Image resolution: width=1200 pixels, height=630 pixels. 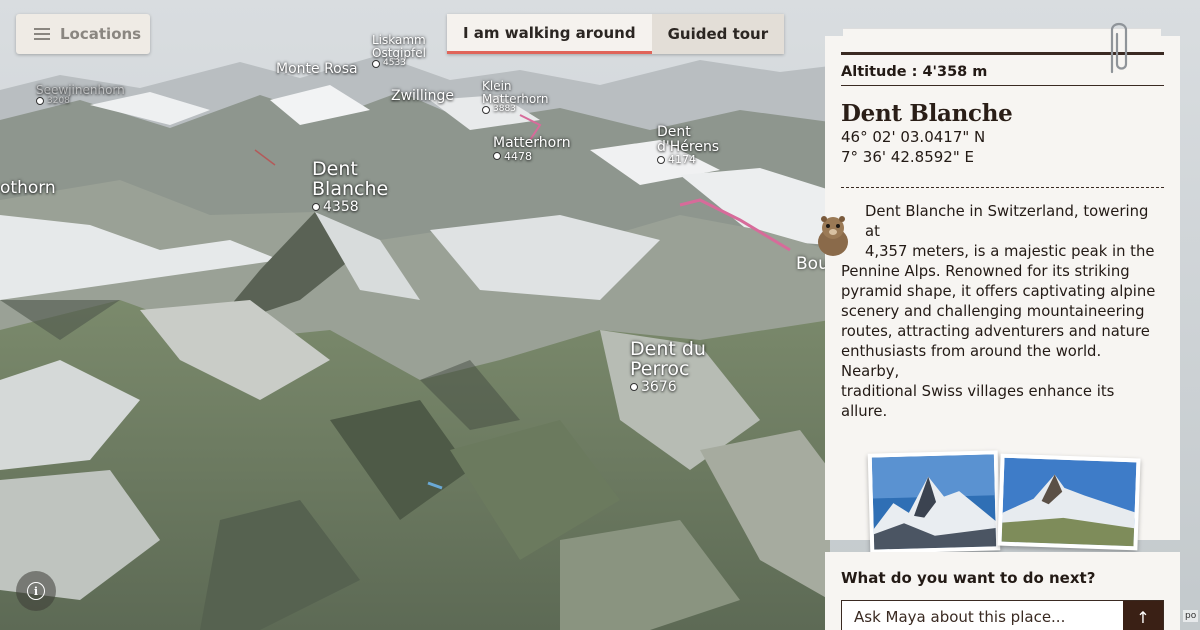 I want to click on paperclip-icon, so click(x=1119, y=48).